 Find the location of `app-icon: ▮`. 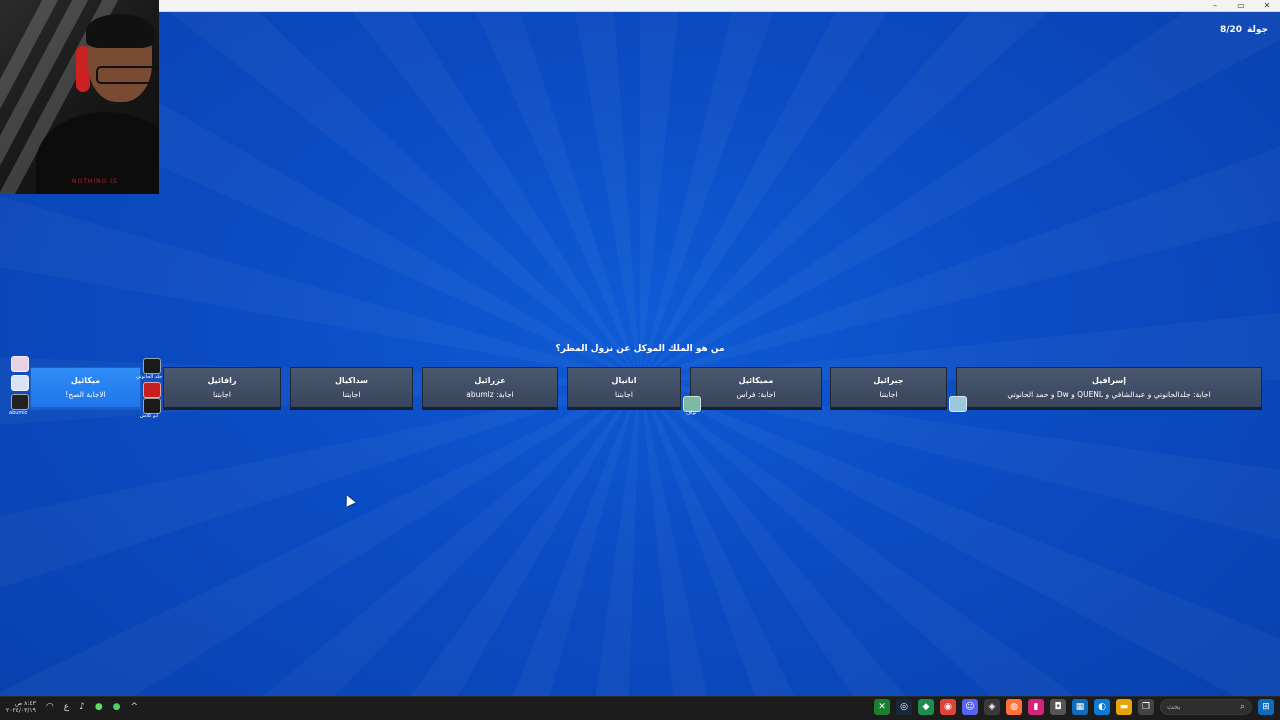

app-icon: ▮ is located at coordinates (1036, 707).